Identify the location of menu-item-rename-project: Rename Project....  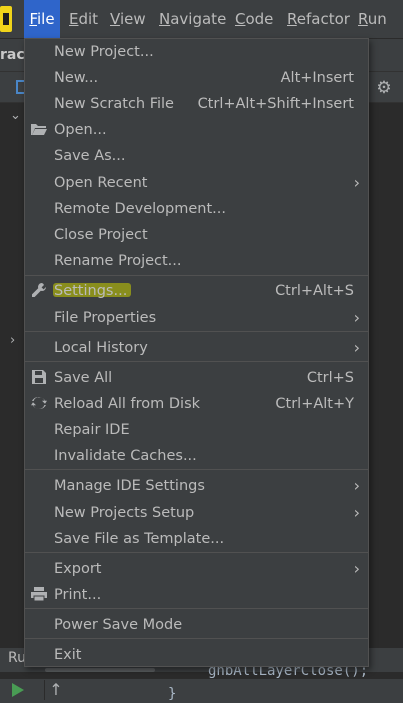
(196, 261).